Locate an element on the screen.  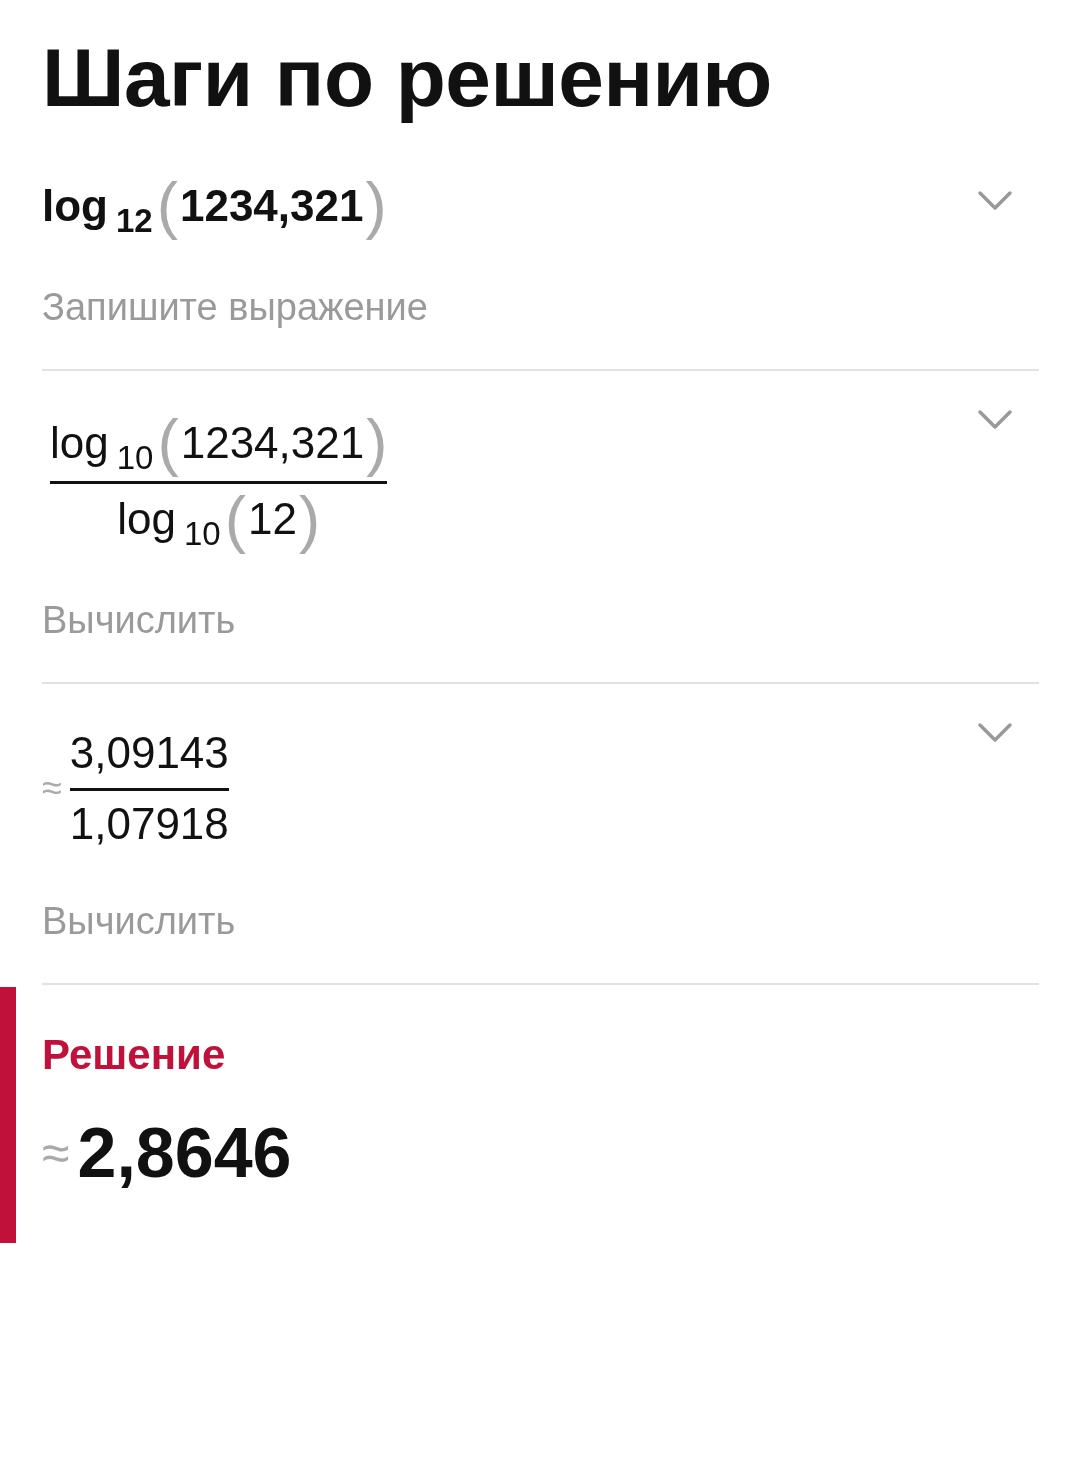
page-title: Шаги по решению is located at coordinates (407, 78).